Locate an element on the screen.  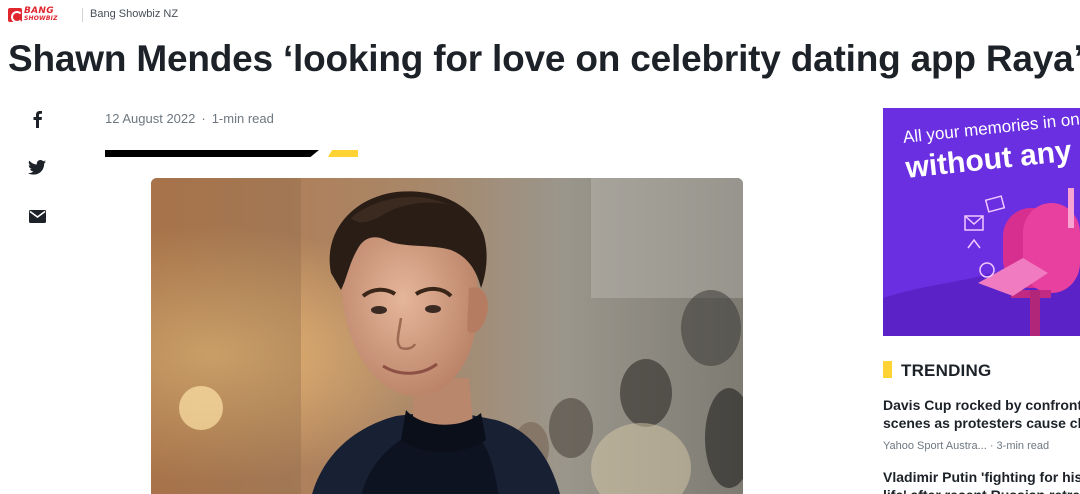
mail-icon is located at coordinates (37, 216).